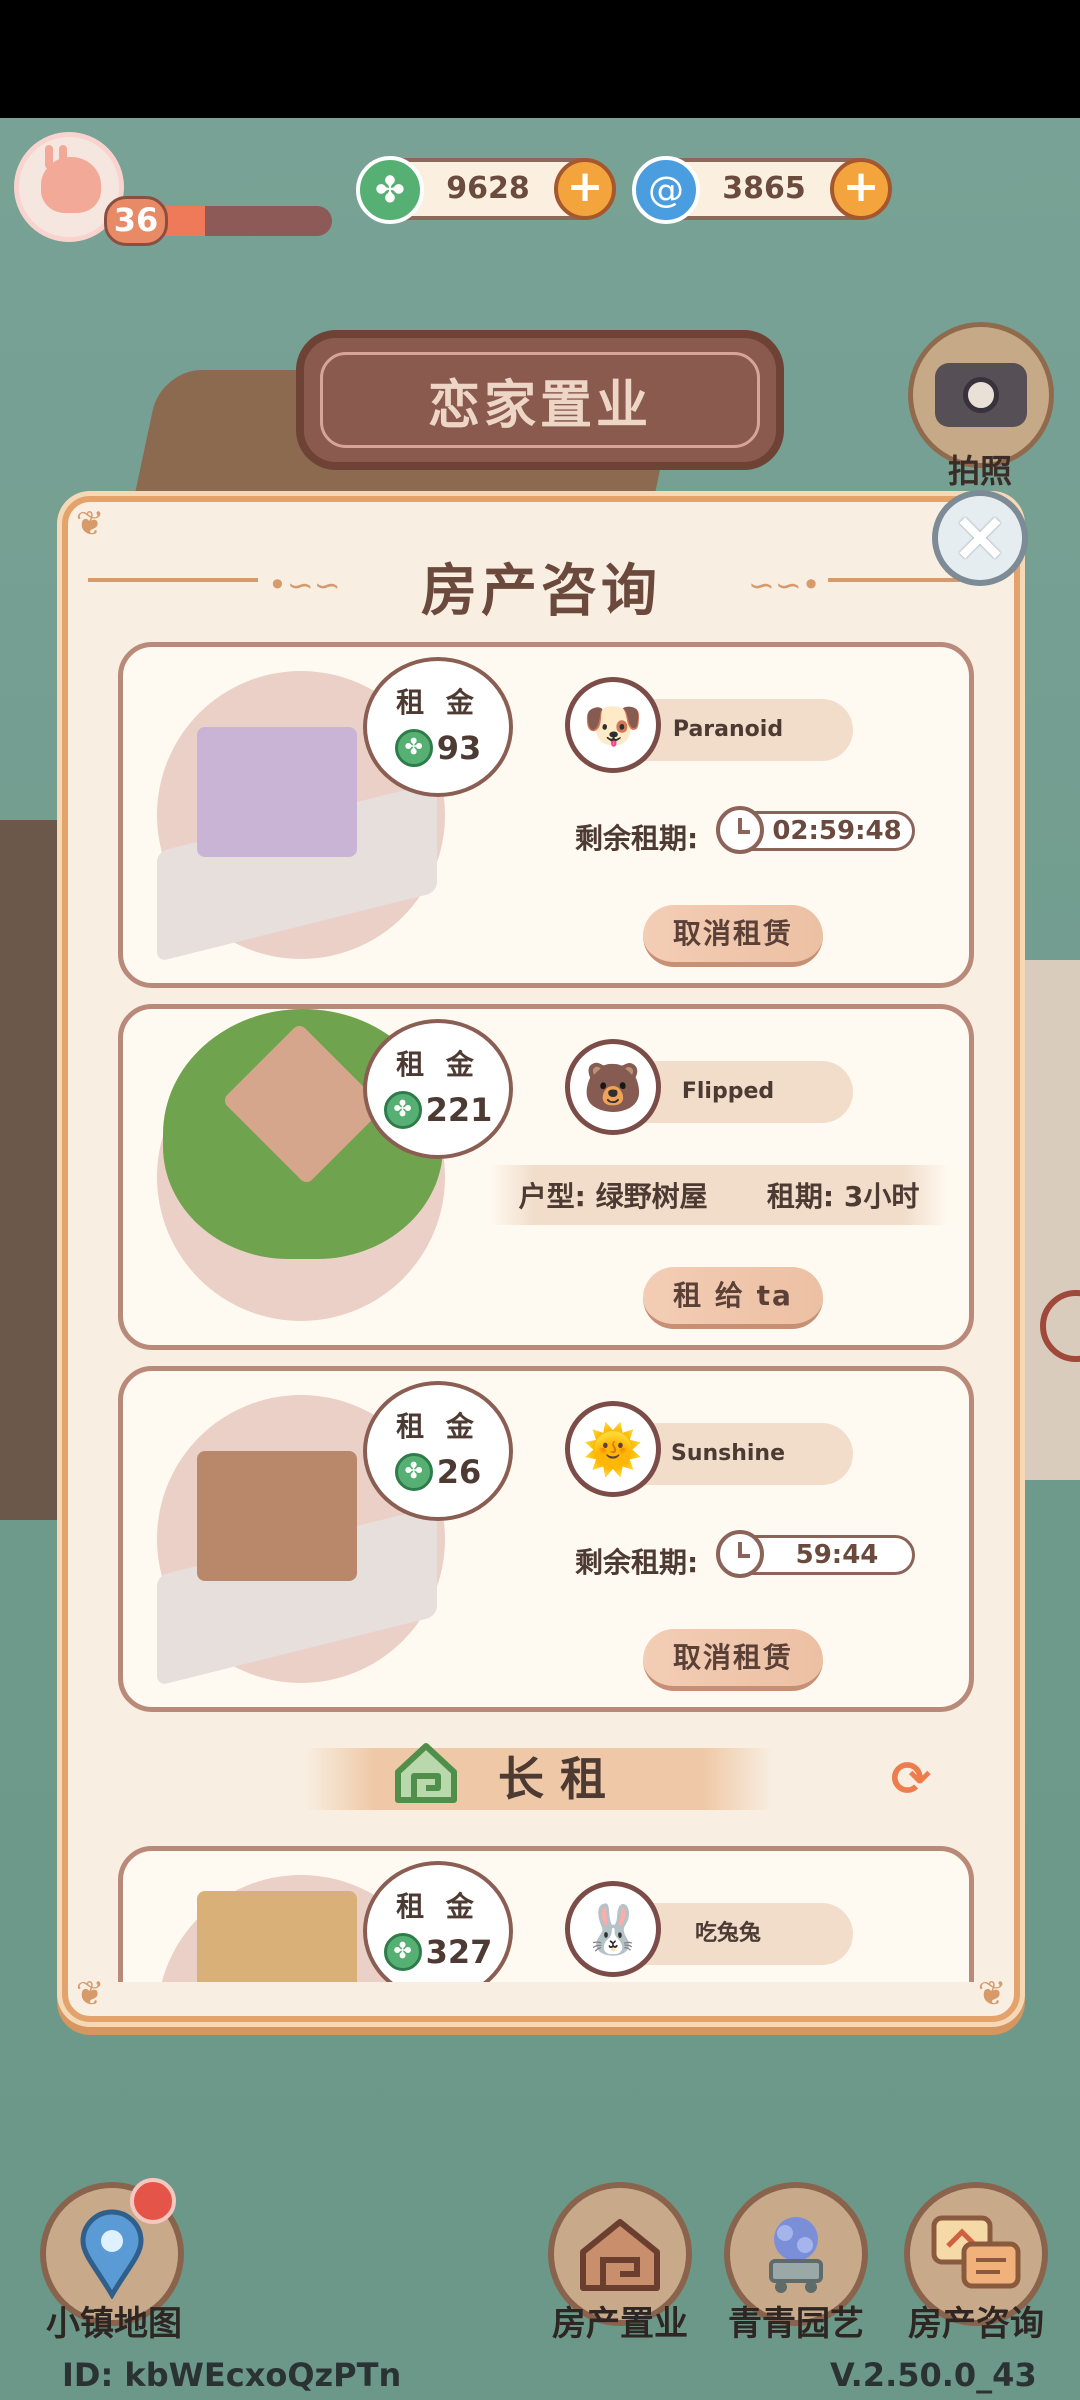  Describe the element at coordinates (459, 1952) in the screenshot. I see `rent-value: 327` at that location.